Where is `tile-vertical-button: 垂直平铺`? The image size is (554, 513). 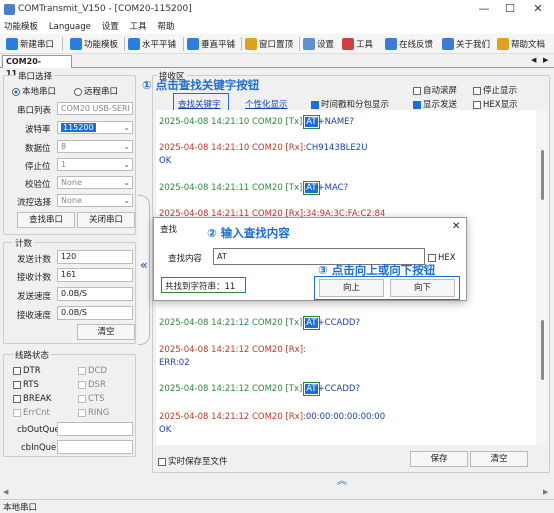 tile-vertical-button: 垂直平铺 is located at coordinates (211, 44).